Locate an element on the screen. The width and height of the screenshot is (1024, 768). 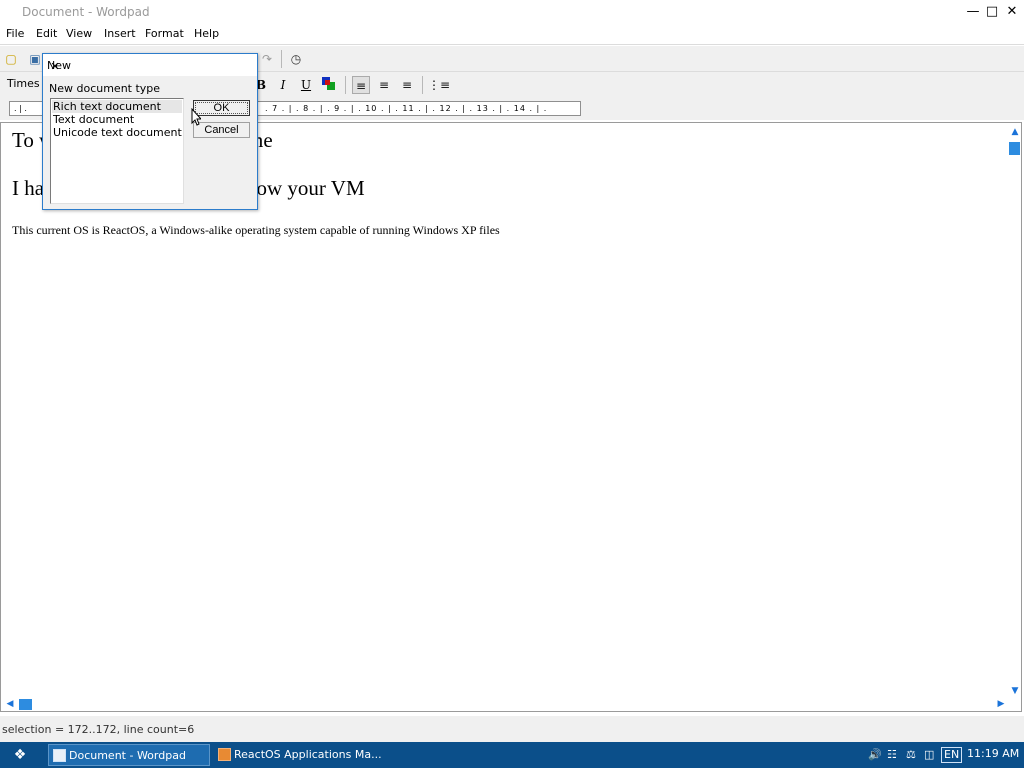
color-picker-icon is located at coordinates (329, 85).